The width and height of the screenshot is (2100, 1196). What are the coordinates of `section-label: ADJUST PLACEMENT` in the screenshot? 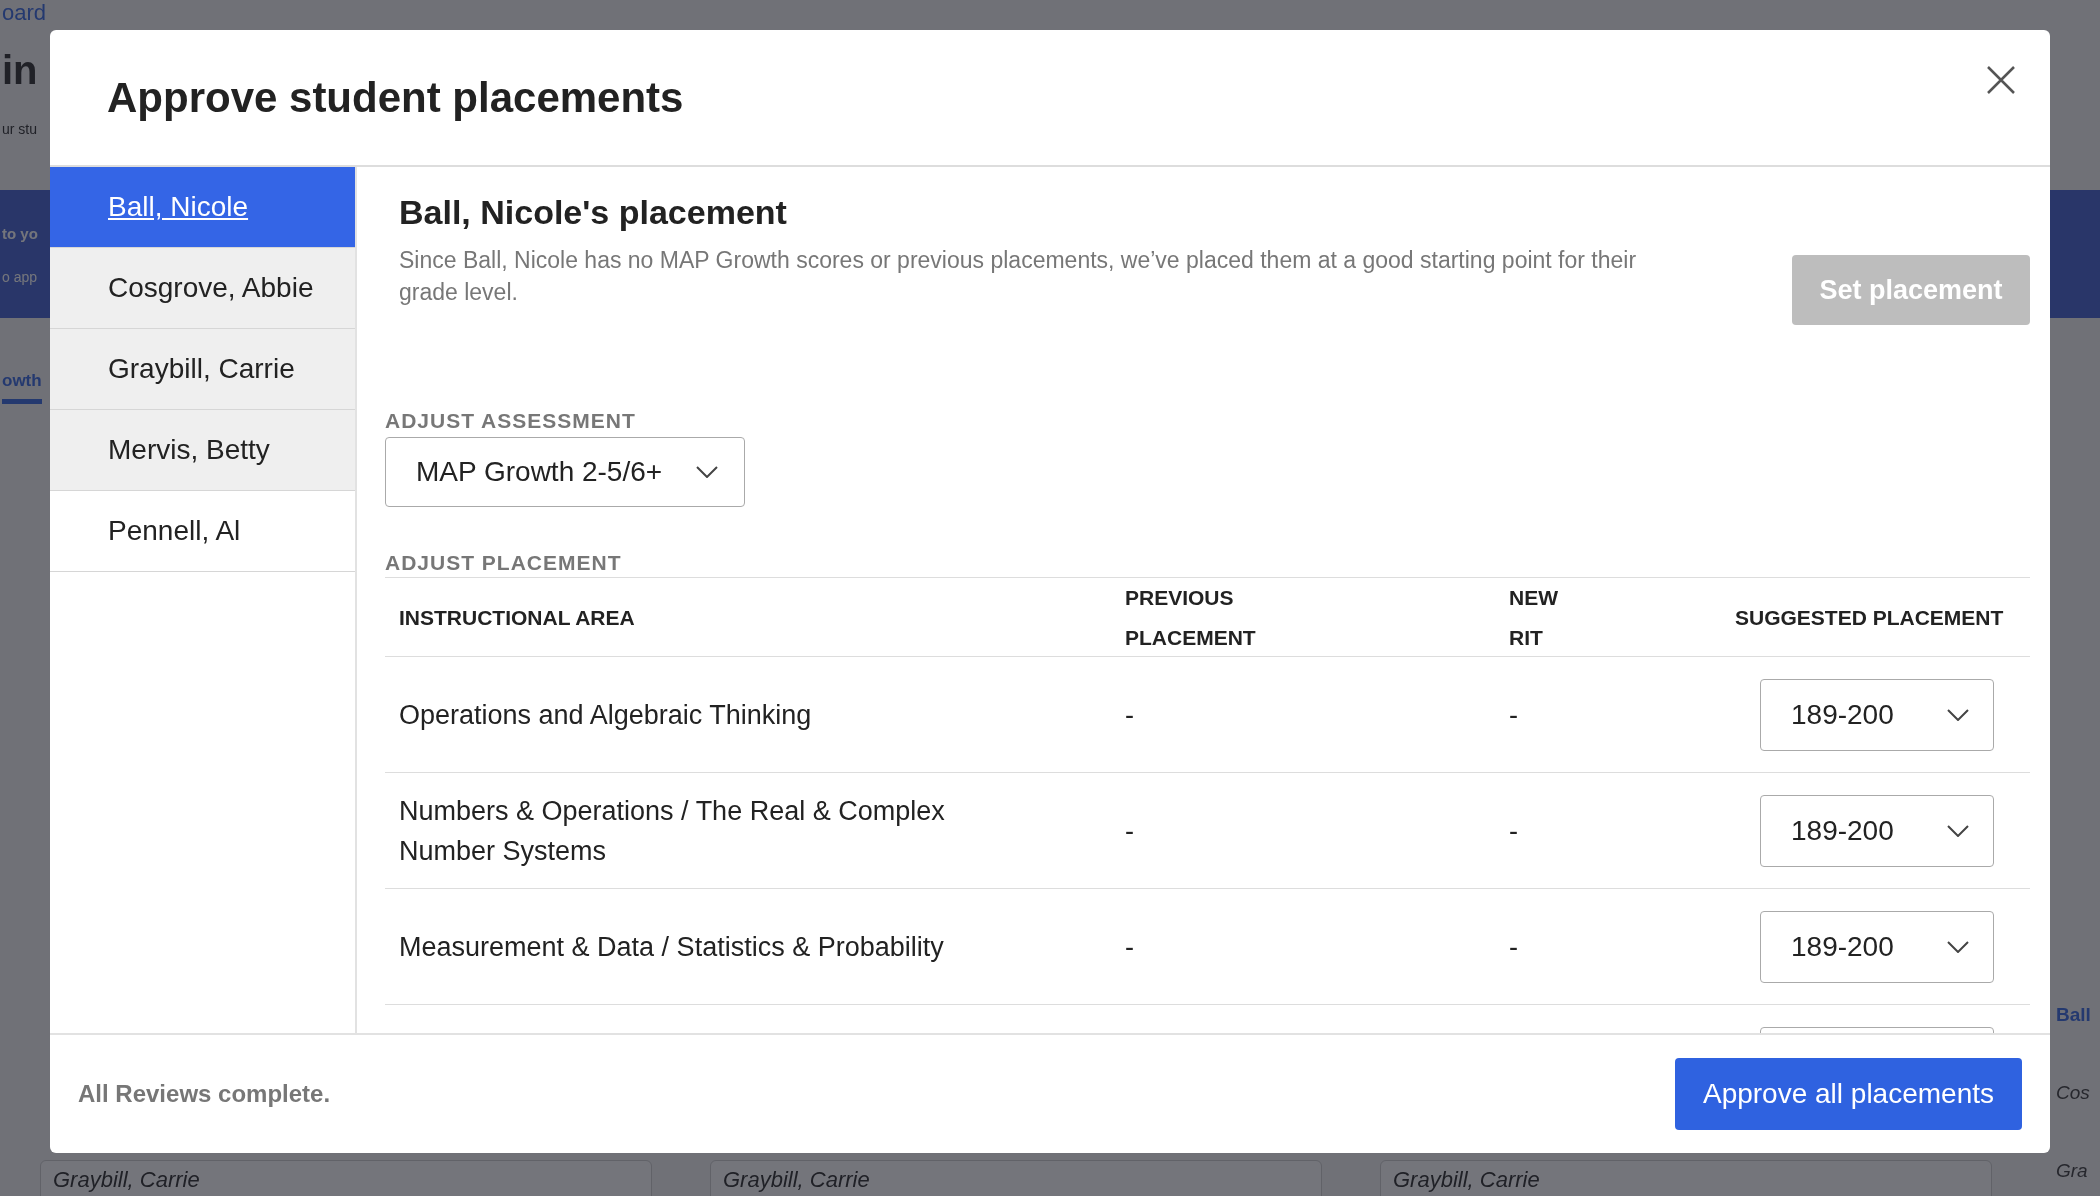 It's located at (504, 563).